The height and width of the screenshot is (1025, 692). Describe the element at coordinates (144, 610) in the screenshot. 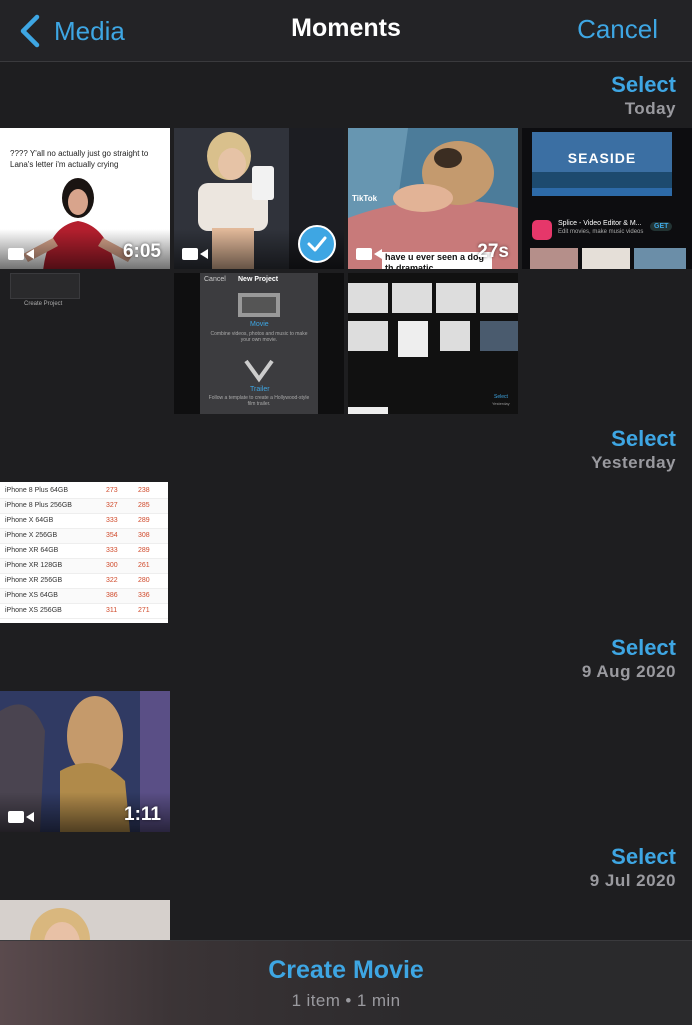

I see `price-cell: 271` at that location.